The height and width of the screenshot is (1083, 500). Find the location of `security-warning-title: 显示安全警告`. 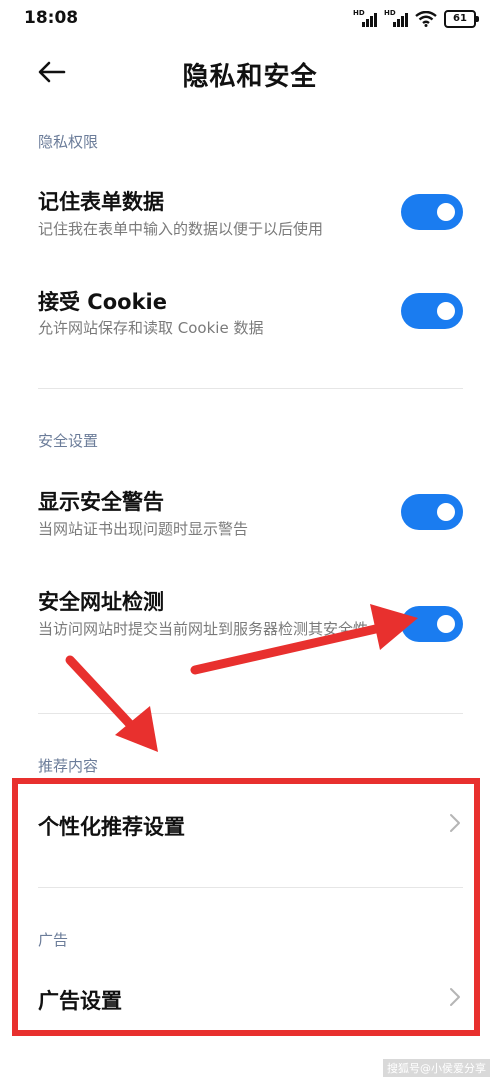

security-warning-title: 显示安全警告 is located at coordinates (101, 502).